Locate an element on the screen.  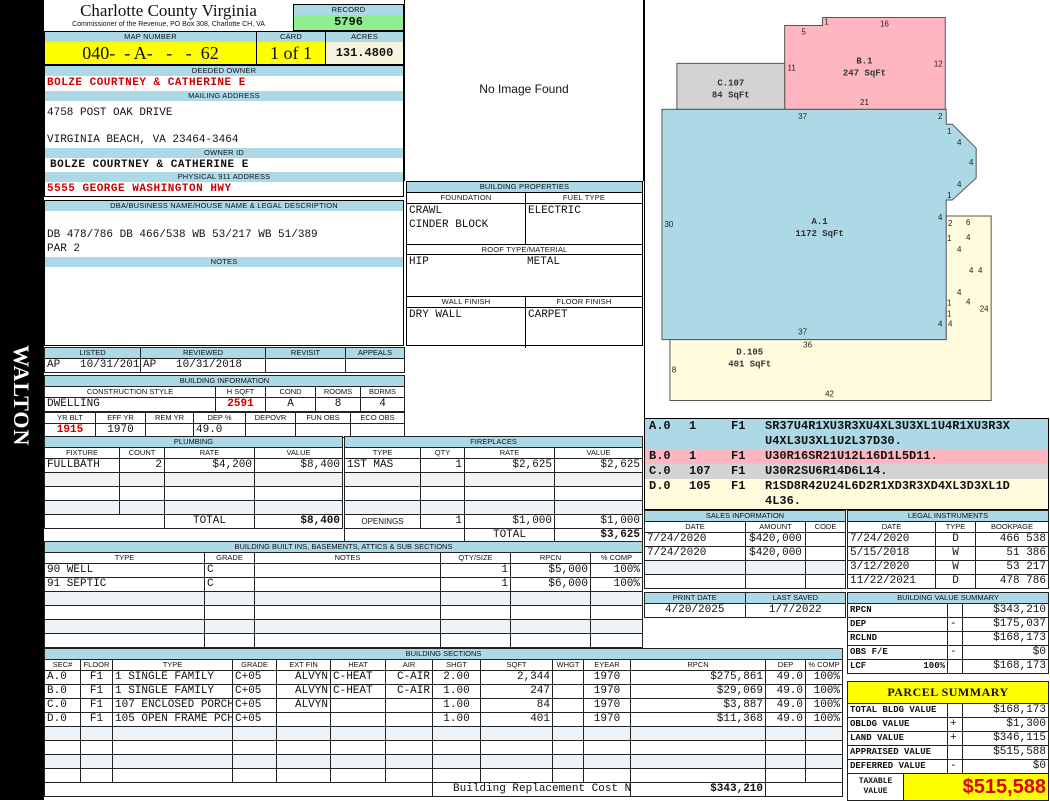
sketch-dimension: 4 is located at coordinates (959, 249).